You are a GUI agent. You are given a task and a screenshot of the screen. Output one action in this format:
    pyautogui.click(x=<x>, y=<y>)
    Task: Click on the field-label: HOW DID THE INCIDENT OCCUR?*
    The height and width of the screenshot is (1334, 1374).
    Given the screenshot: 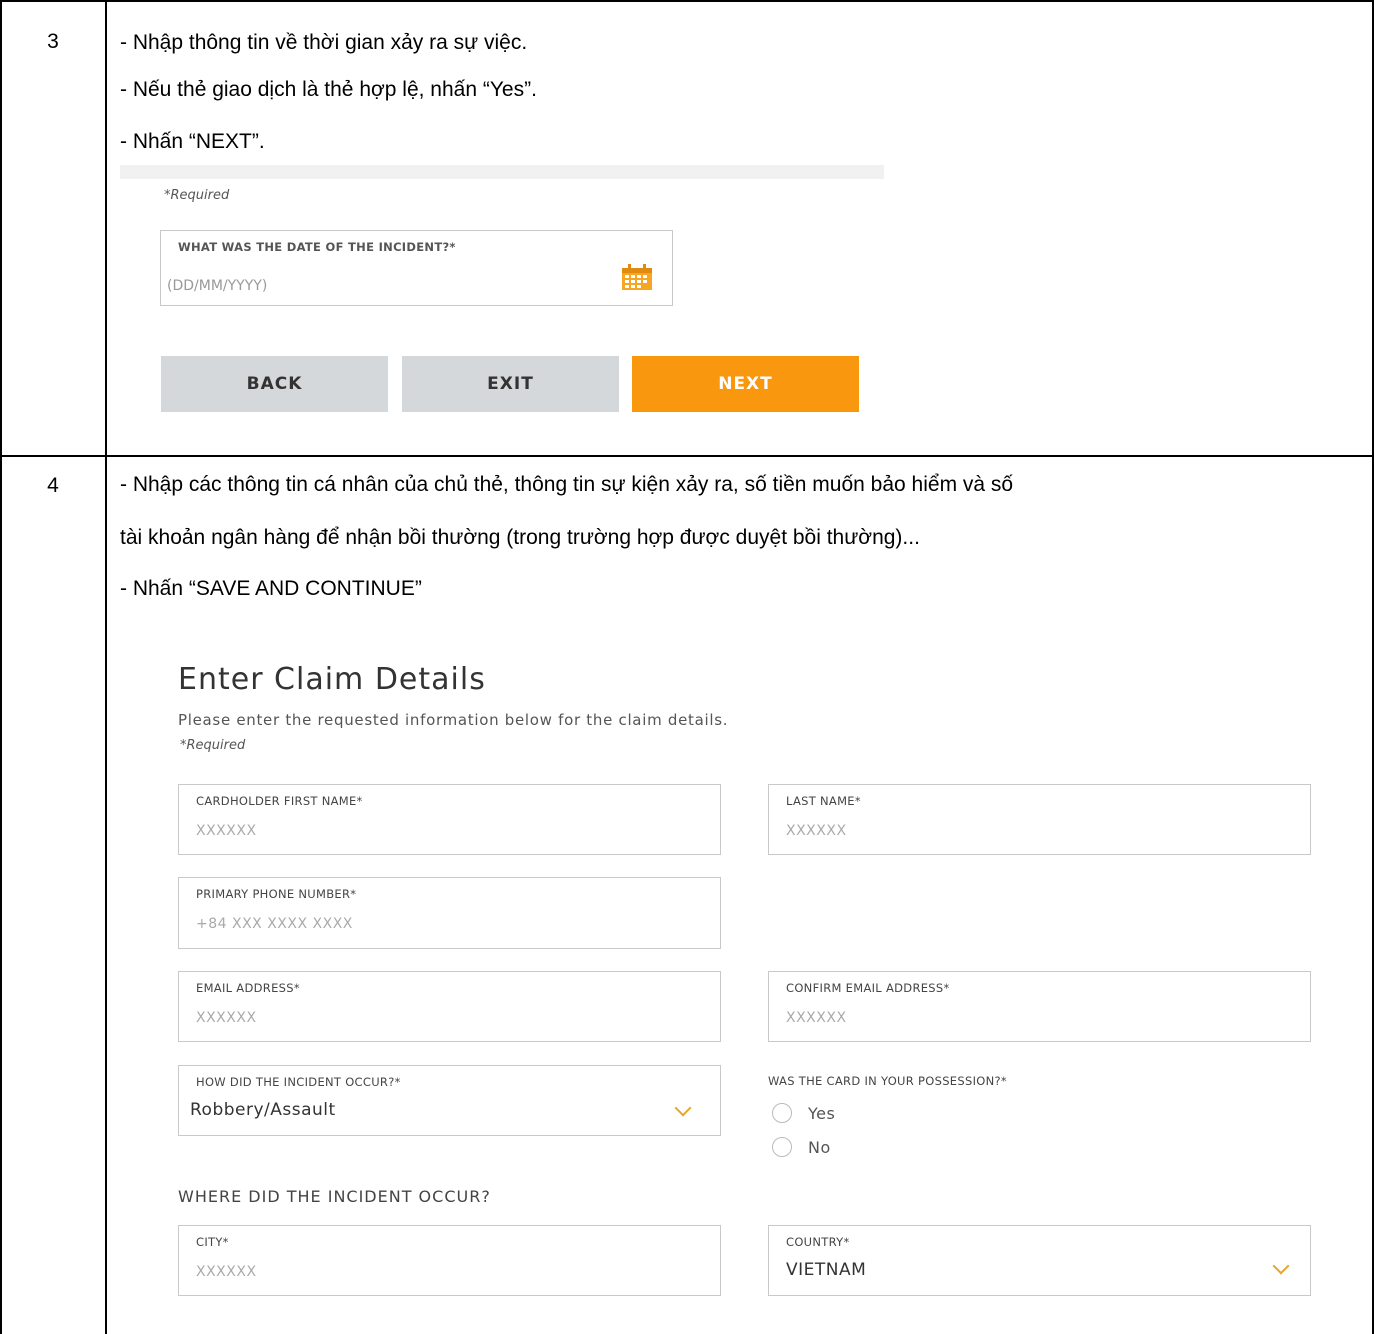 What is the action you would take?
    pyautogui.click(x=298, y=1082)
    